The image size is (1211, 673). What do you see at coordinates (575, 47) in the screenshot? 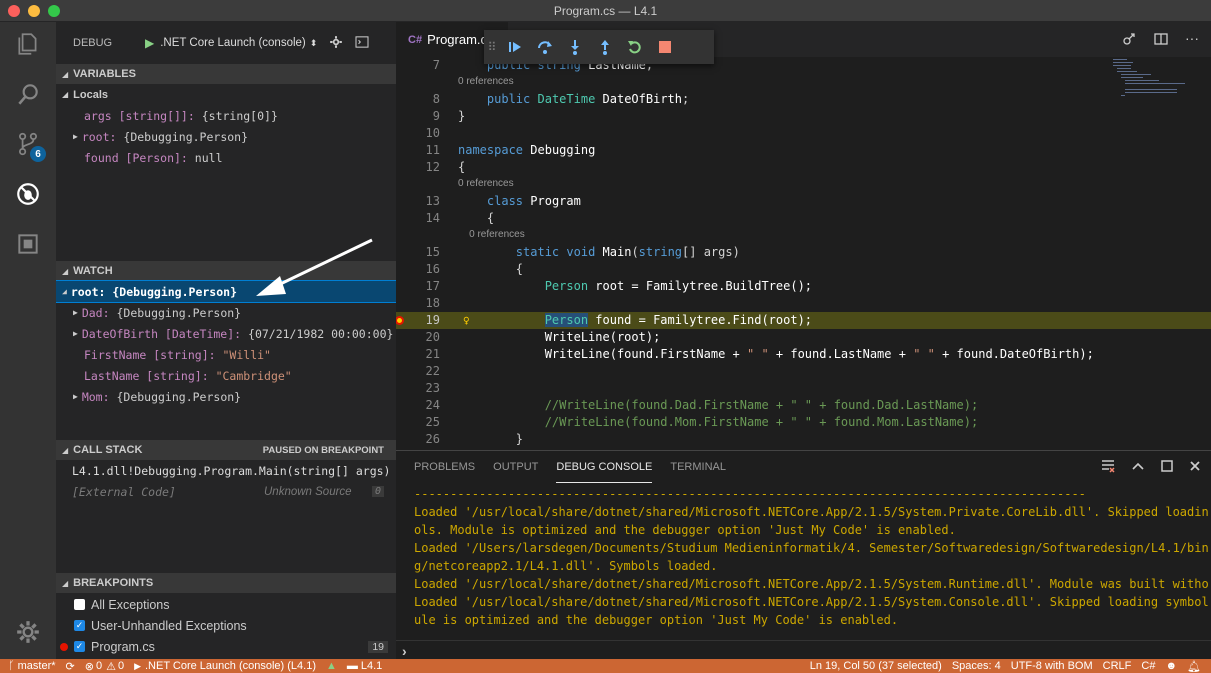
I see `step-into-icon` at bounding box center [575, 47].